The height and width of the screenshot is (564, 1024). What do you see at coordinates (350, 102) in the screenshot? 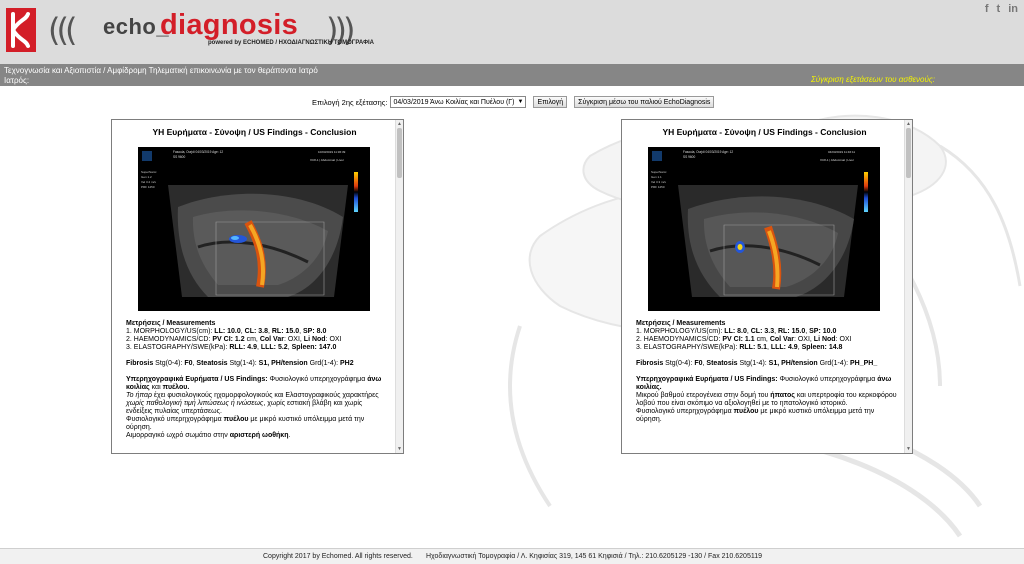
I see `second-exam-label: Επιλογή 2ης εξέτασης:` at bounding box center [350, 102].